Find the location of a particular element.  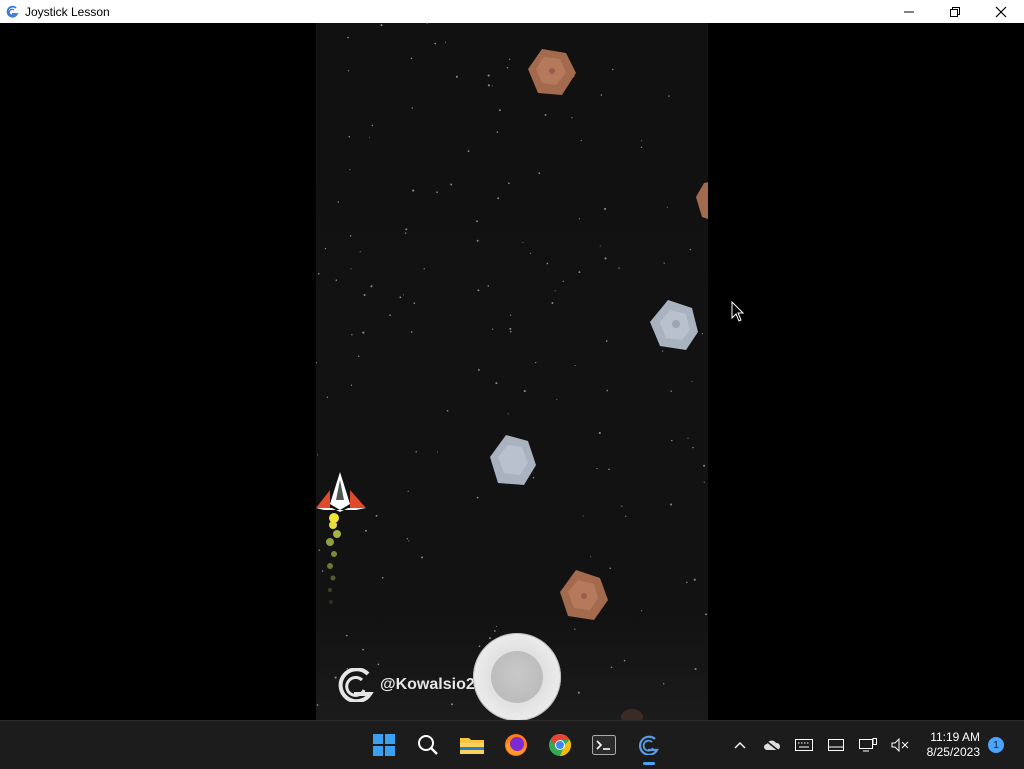

start-button is located at coordinates (384, 745).